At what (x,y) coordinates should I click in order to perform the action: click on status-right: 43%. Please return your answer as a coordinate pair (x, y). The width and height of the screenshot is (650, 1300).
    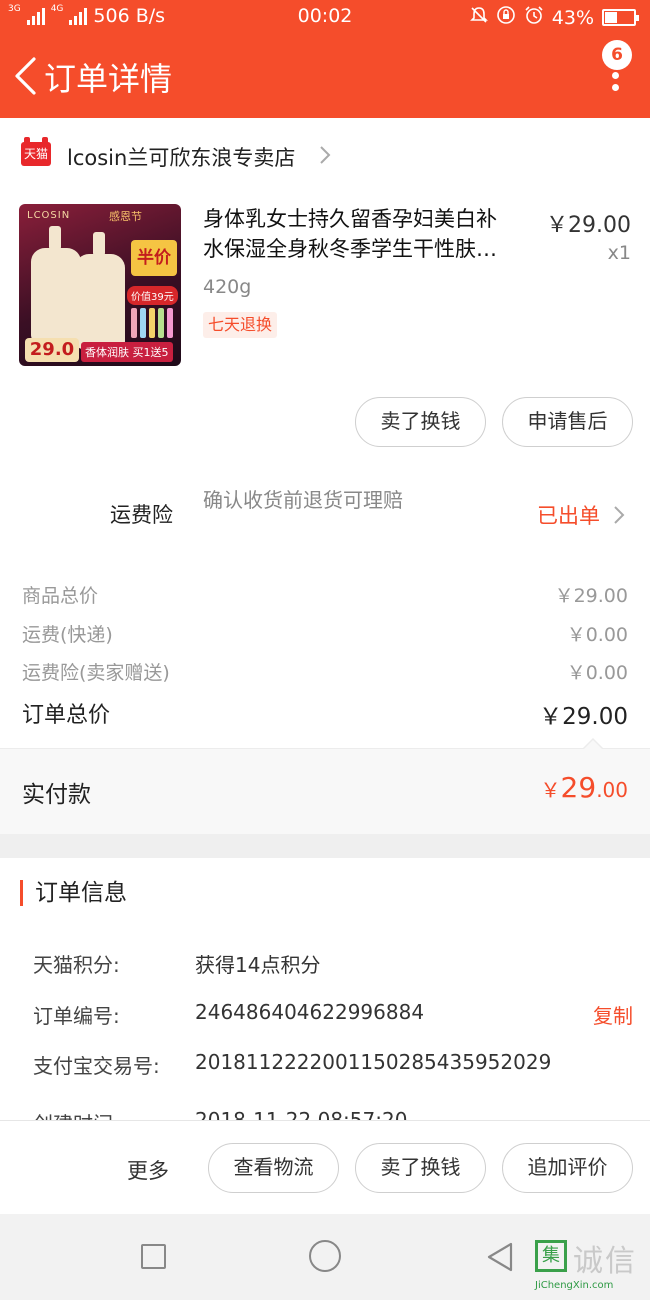
    Looking at the image, I should click on (554, 17).